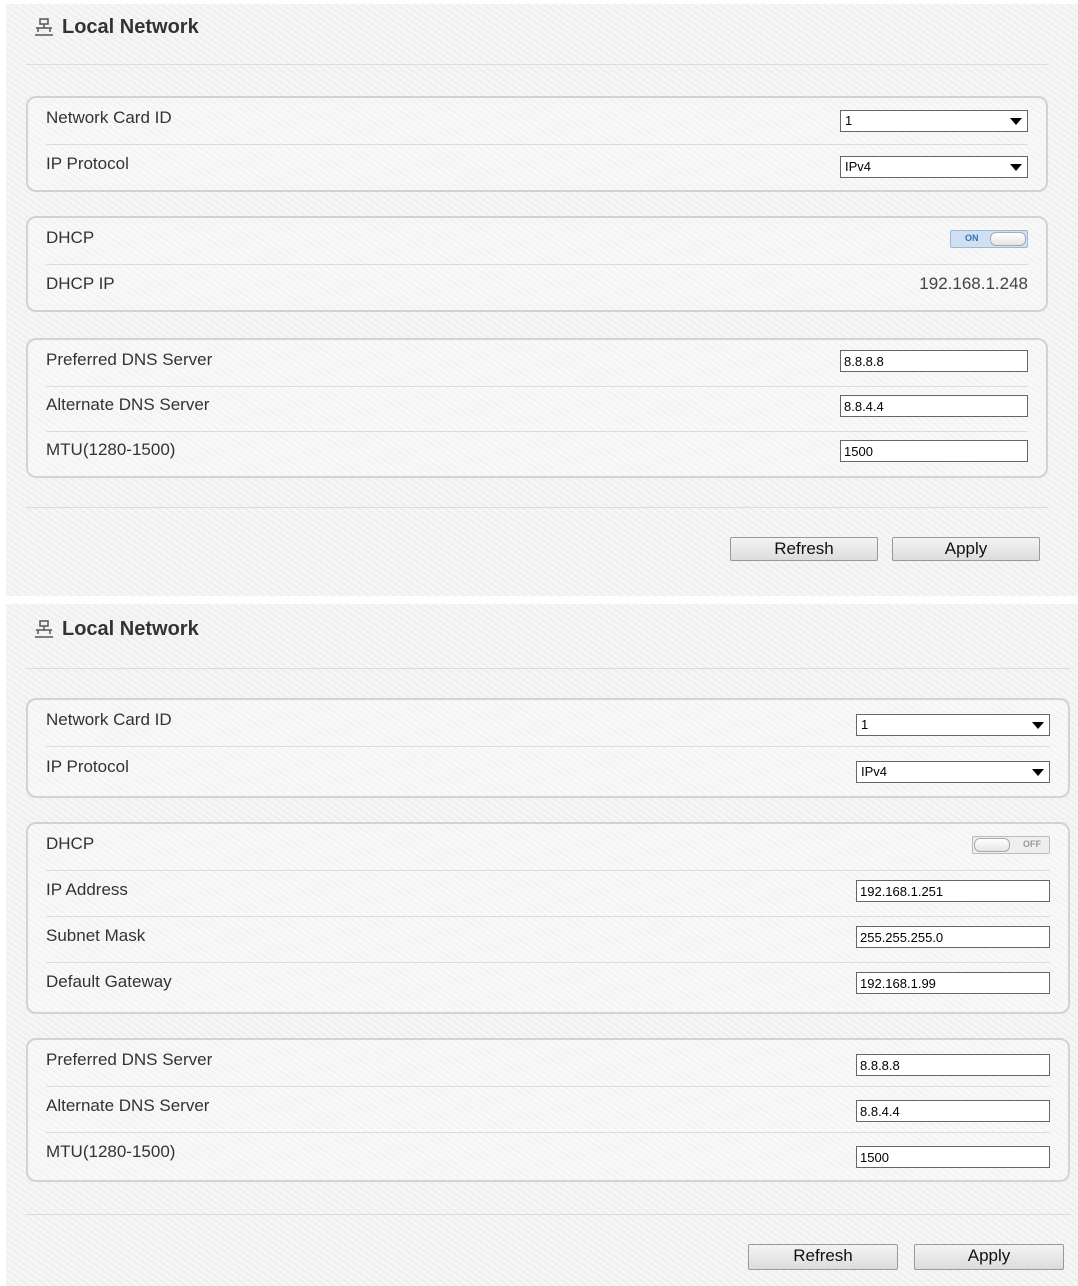  Describe the element at coordinates (953, 891) in the screenshot. I see `ip-address-input` at that location.